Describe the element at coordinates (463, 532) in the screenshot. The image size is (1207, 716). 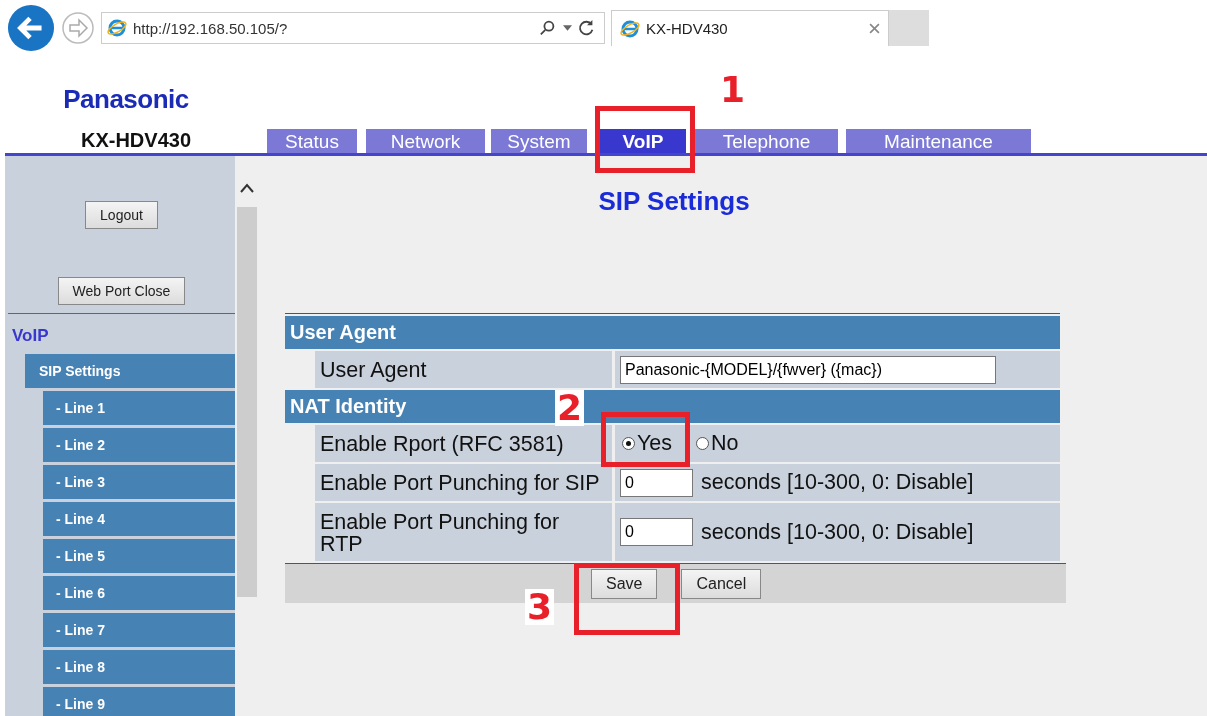
I see `field-label: Enable Port Punching for RTP` at that location.